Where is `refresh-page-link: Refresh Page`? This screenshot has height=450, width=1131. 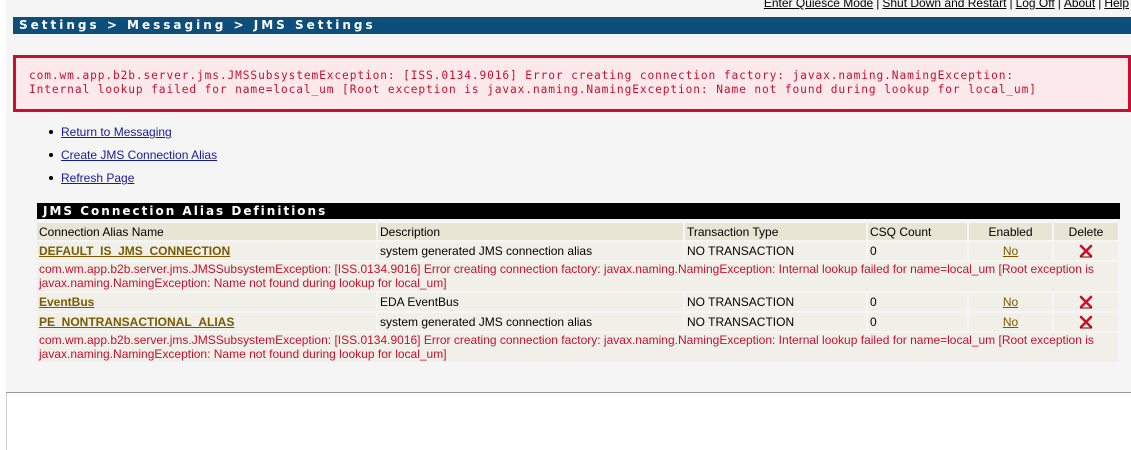 refresh-page-link: Refresh Page is located at coordinates (97, 178).